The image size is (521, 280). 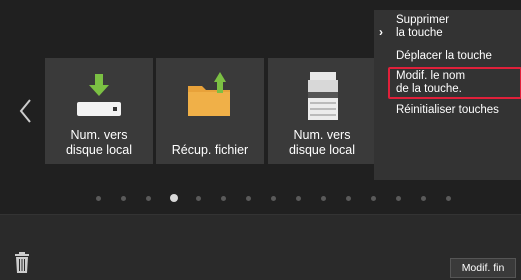 I want to click on menu-item-move-key: Déplacer la touche, so click(x=447, y=56).